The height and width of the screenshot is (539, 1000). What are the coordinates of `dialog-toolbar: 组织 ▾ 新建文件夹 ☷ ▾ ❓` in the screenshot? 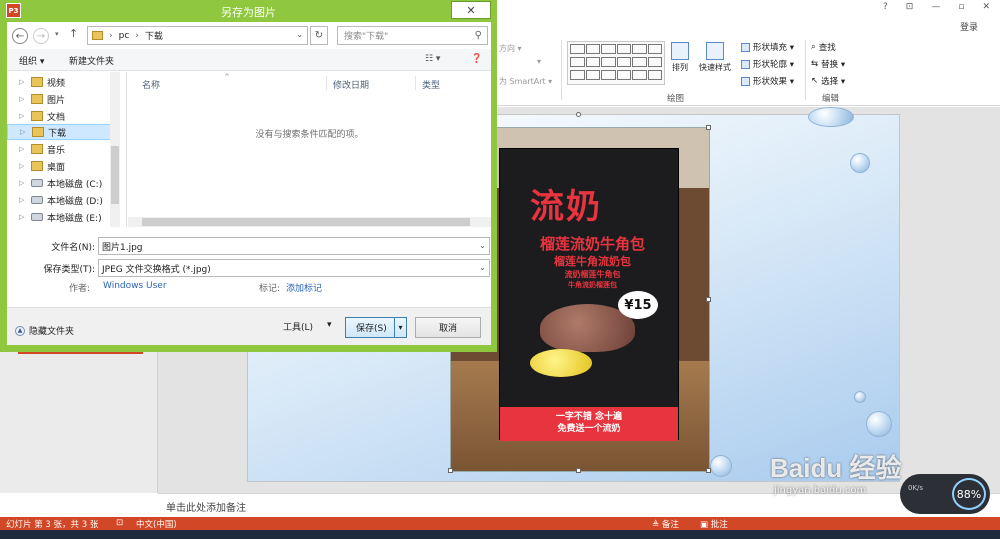 It's located at (249, 60).